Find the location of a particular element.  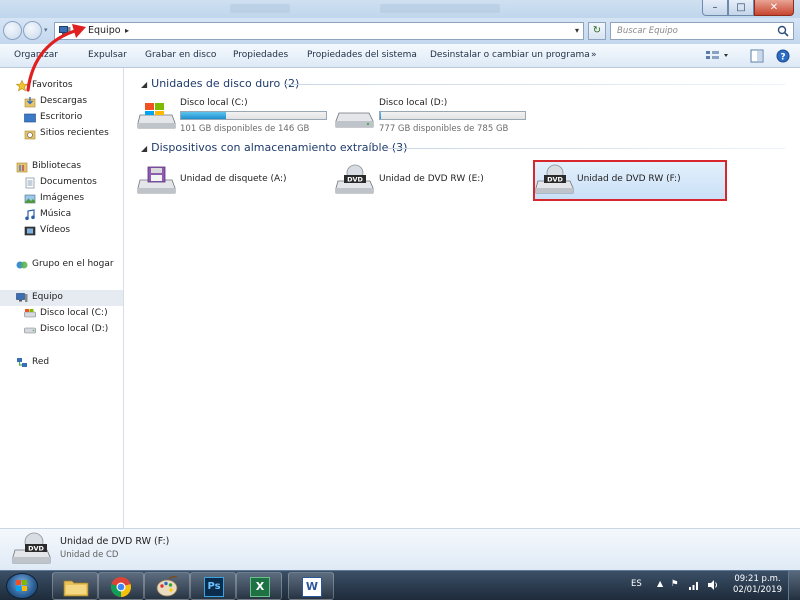

photoshop-icon: Ps is located at coordinates (214, 587).